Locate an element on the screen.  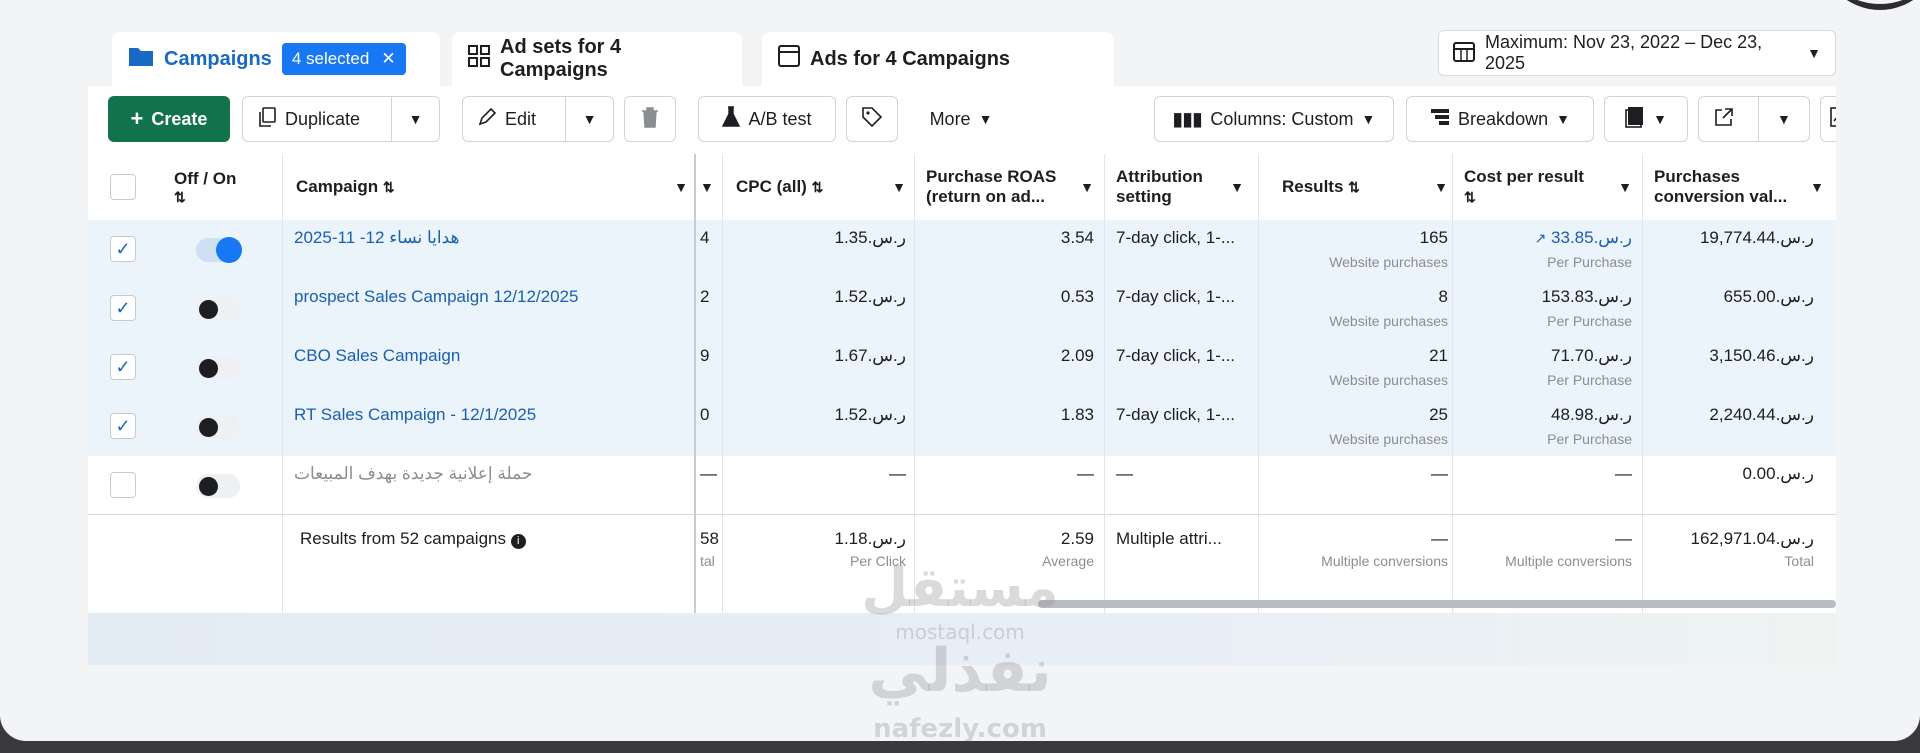
columns-button: ▮▮▮ Columns: Custom ▼ is located at coordinates (1274, 119).